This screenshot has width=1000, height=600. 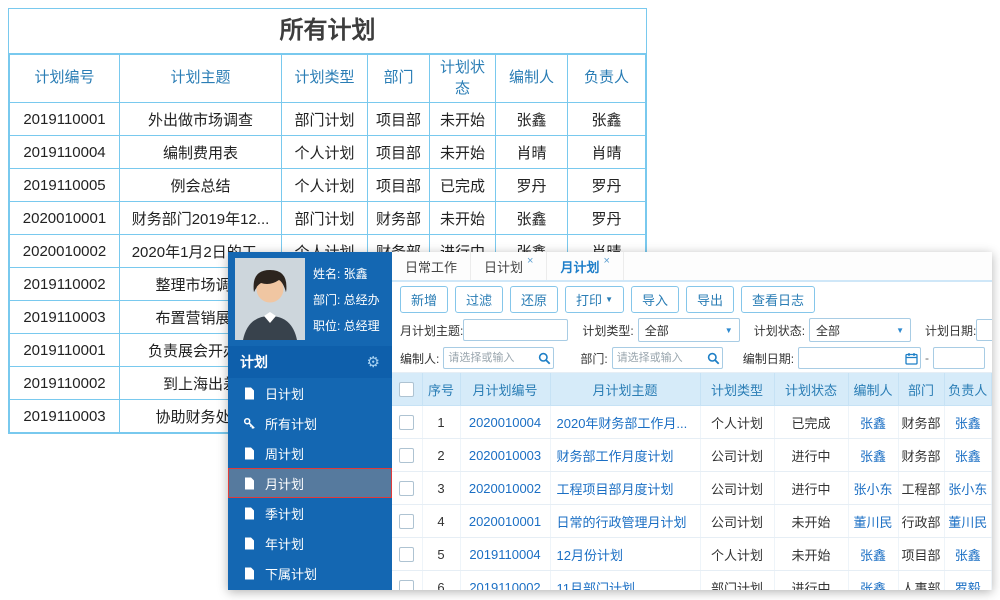 I want to click on subject-input, so click(x=516, y=330).